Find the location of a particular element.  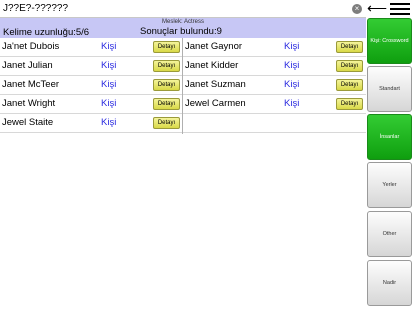

category-label: Other is located at coordinates (389, 234).